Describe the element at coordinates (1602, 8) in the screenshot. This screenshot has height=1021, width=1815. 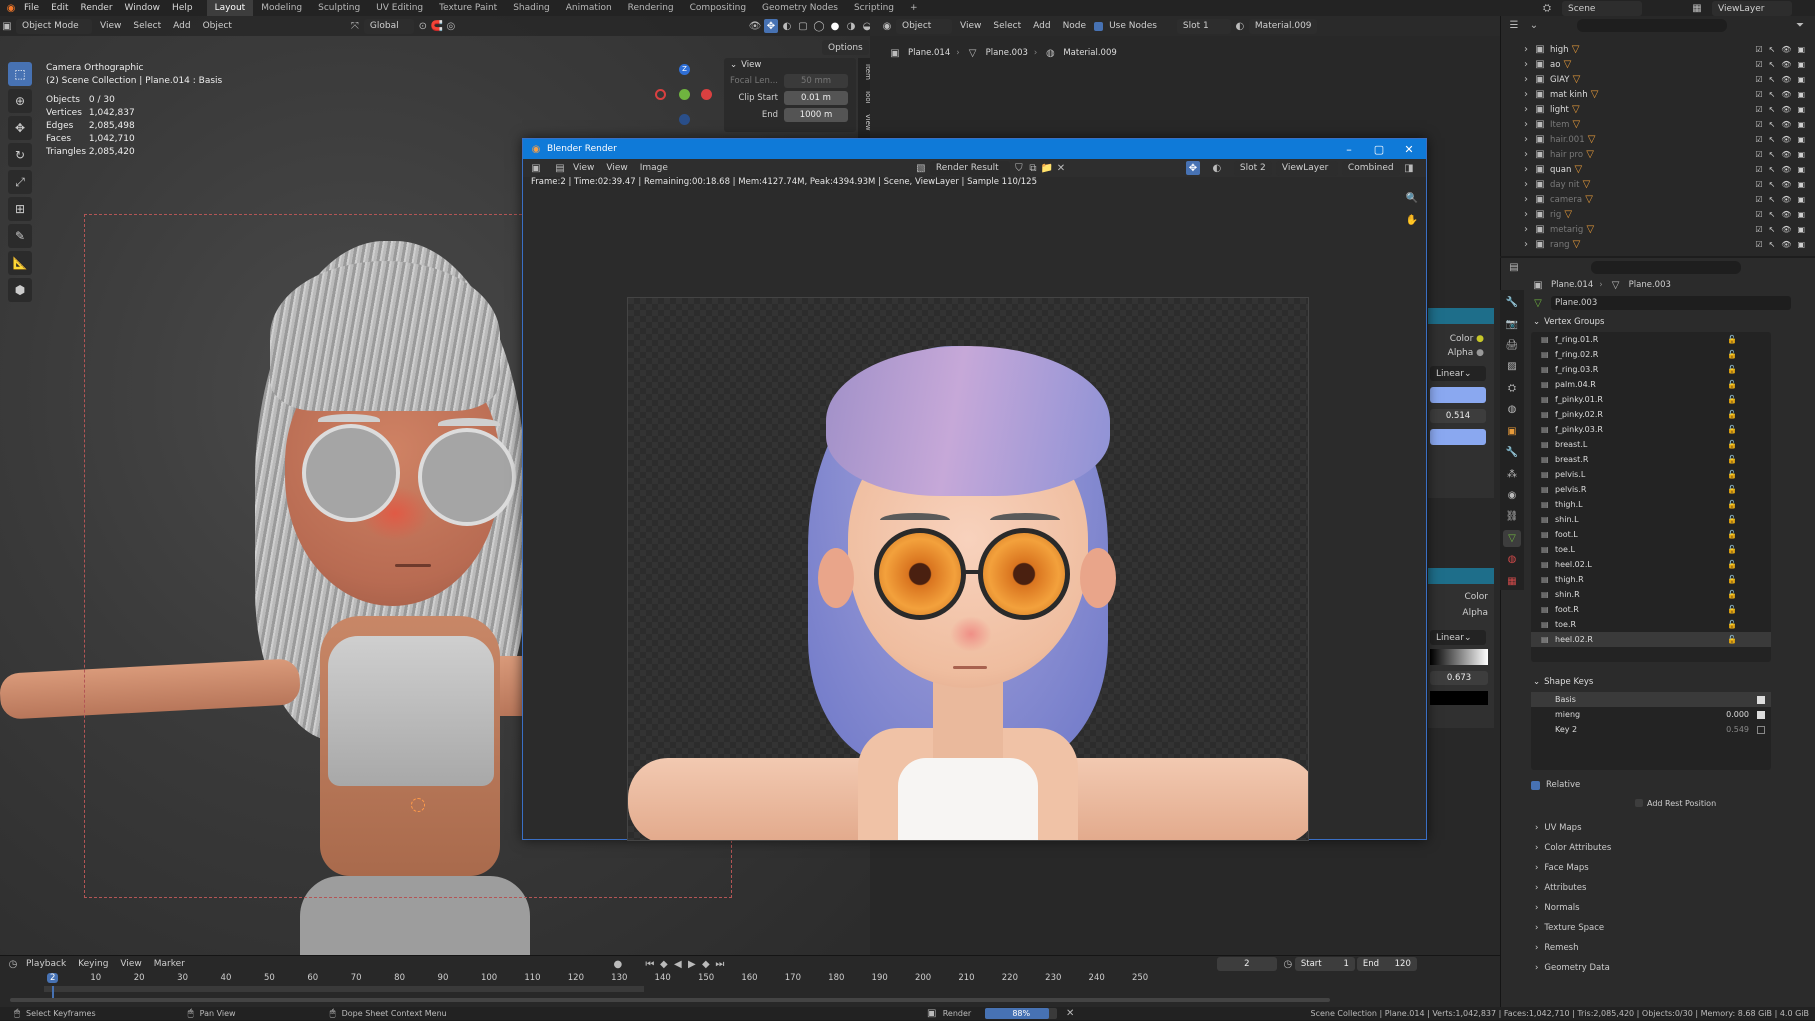
I see `scene-selector: Scene` at that location.